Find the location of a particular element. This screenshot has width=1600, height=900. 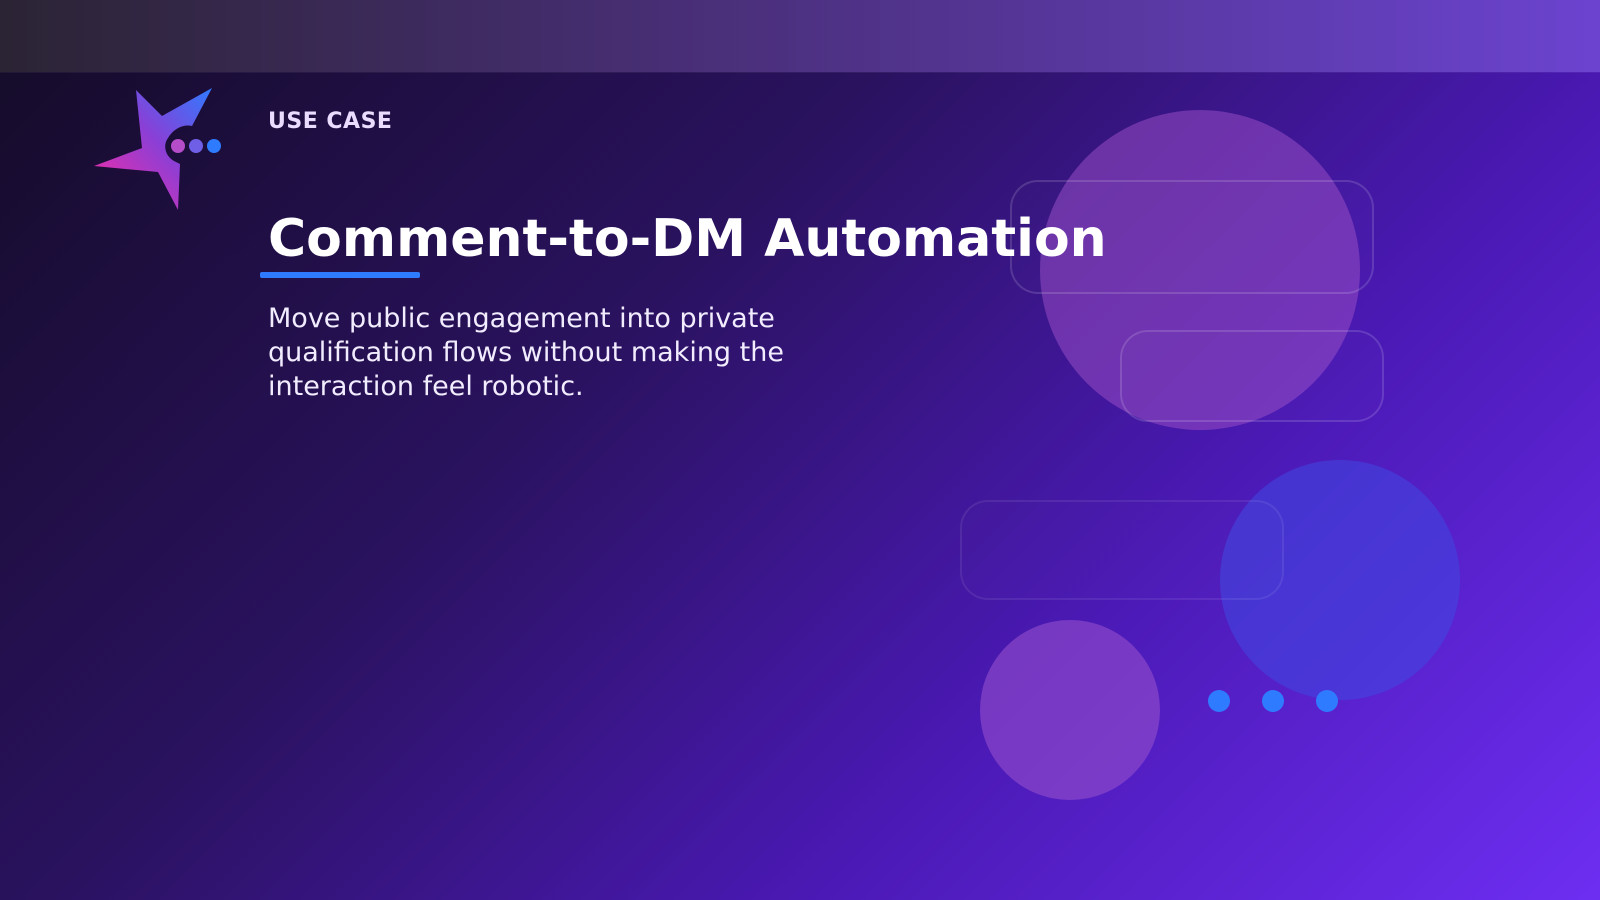

top-bar is located at coordinates (800, 36).